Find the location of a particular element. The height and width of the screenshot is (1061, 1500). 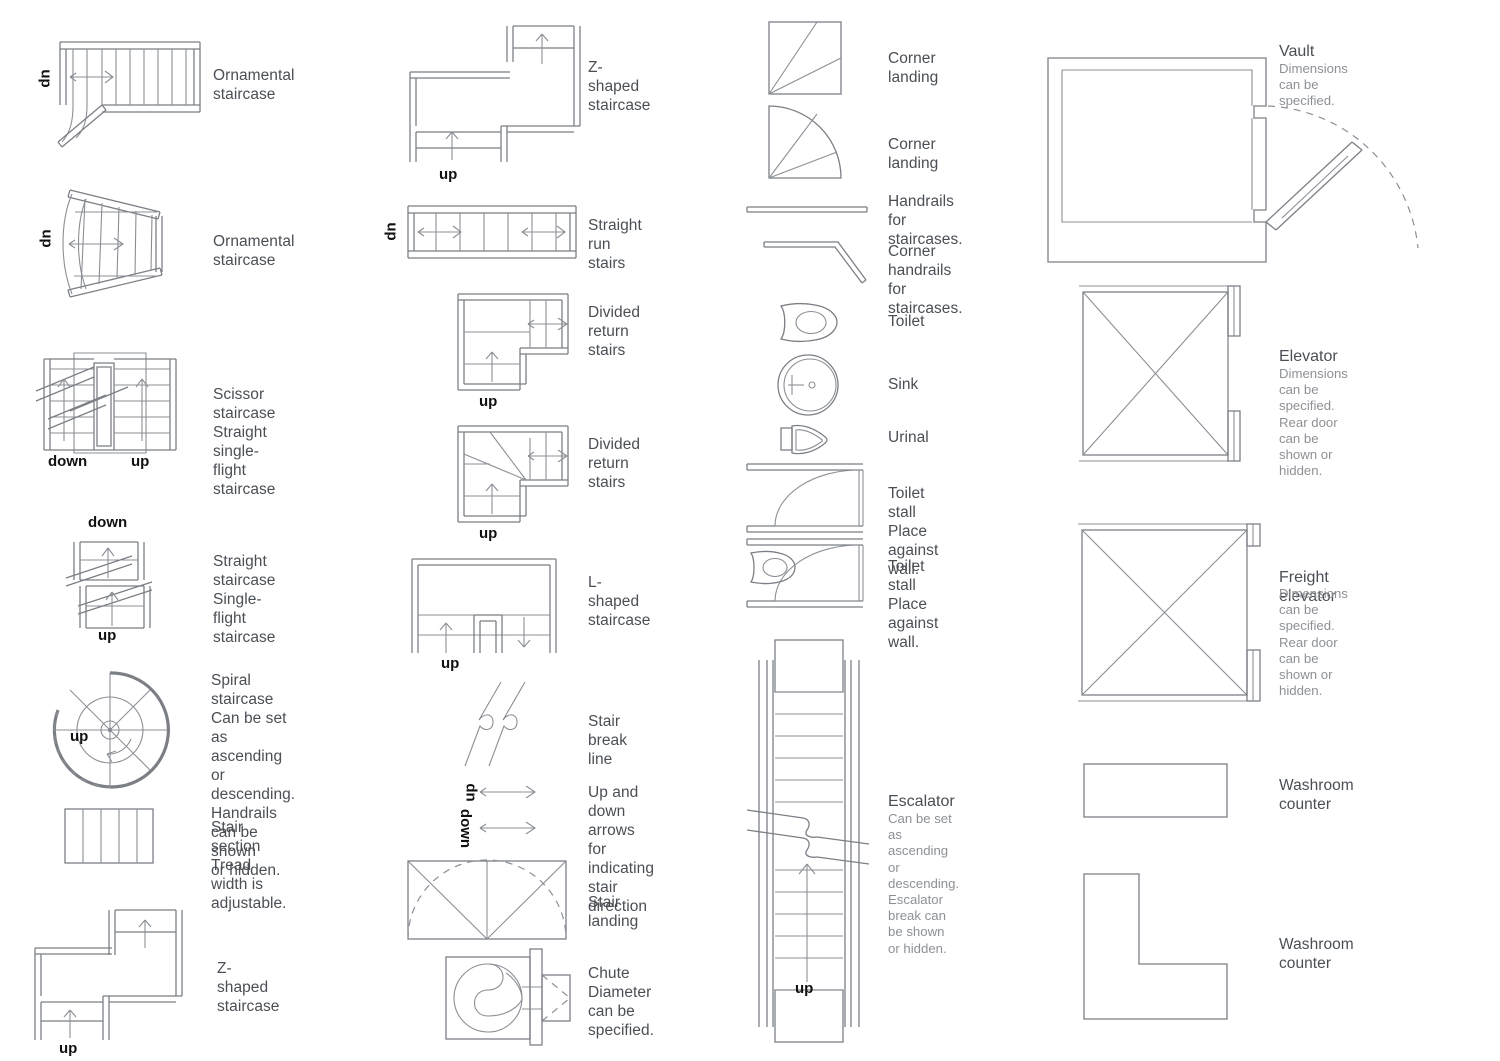

label-divided-return-stairs-1: Divided return stairs is located at coordinates (614, 331).